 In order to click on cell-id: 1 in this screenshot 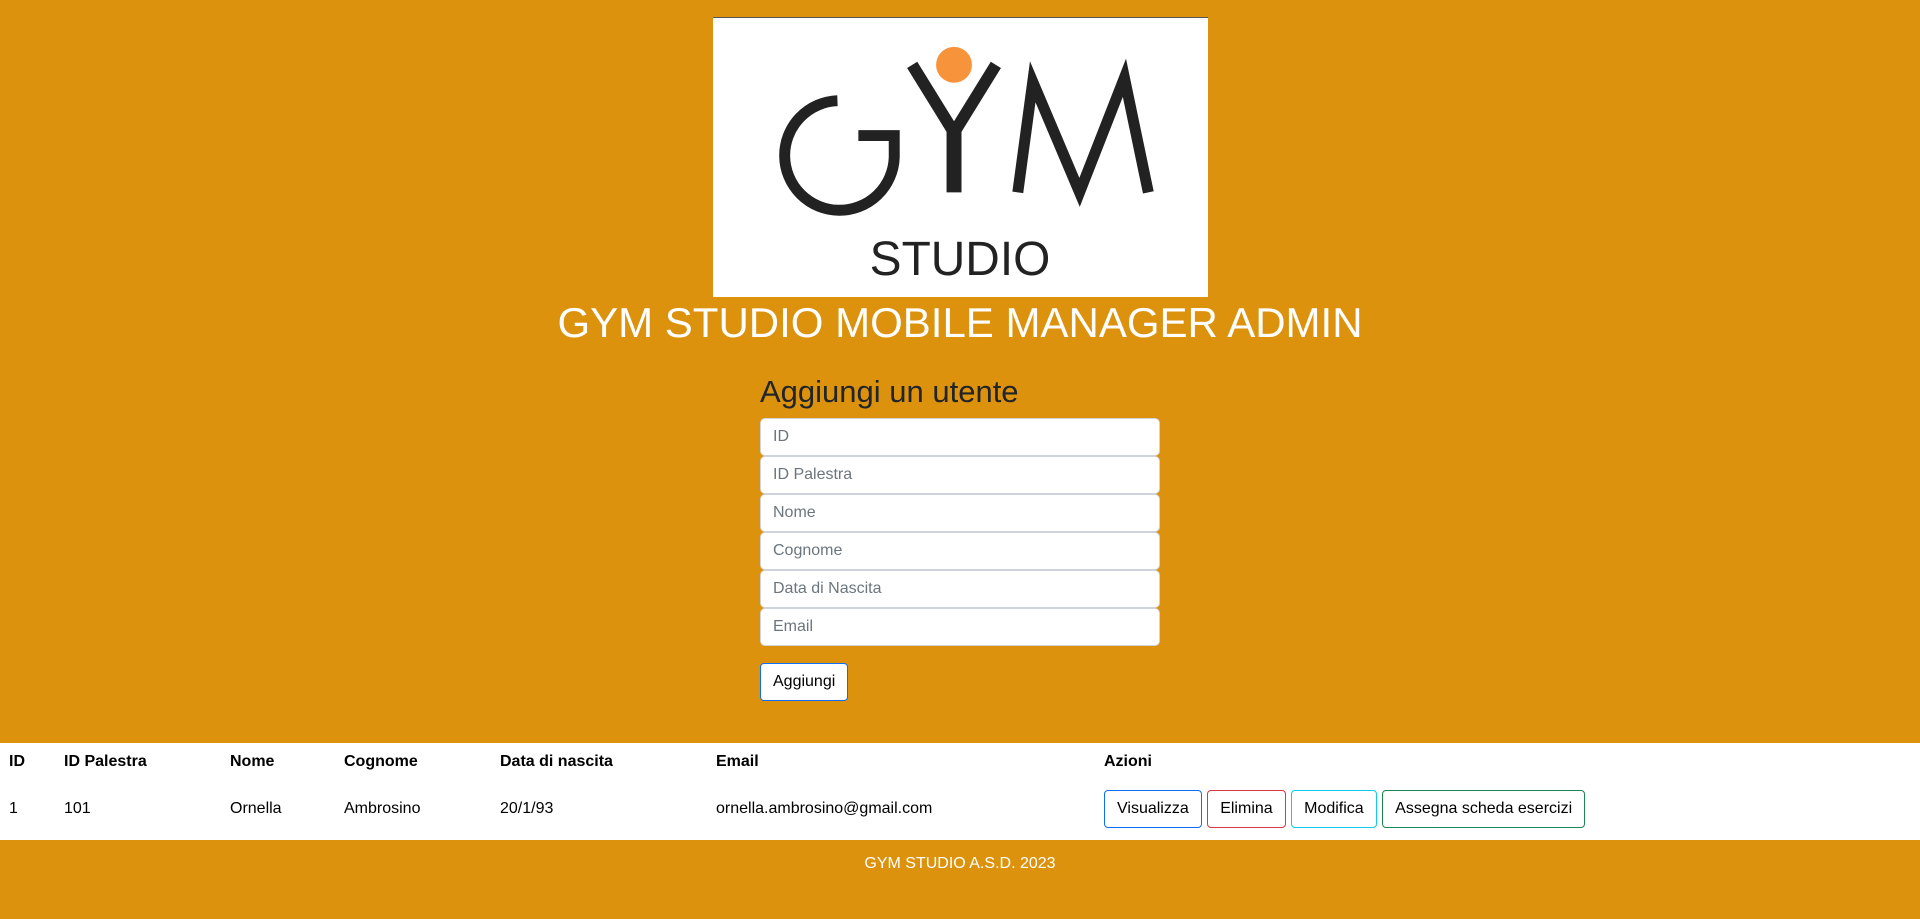, I will do `click(13, 808)`.